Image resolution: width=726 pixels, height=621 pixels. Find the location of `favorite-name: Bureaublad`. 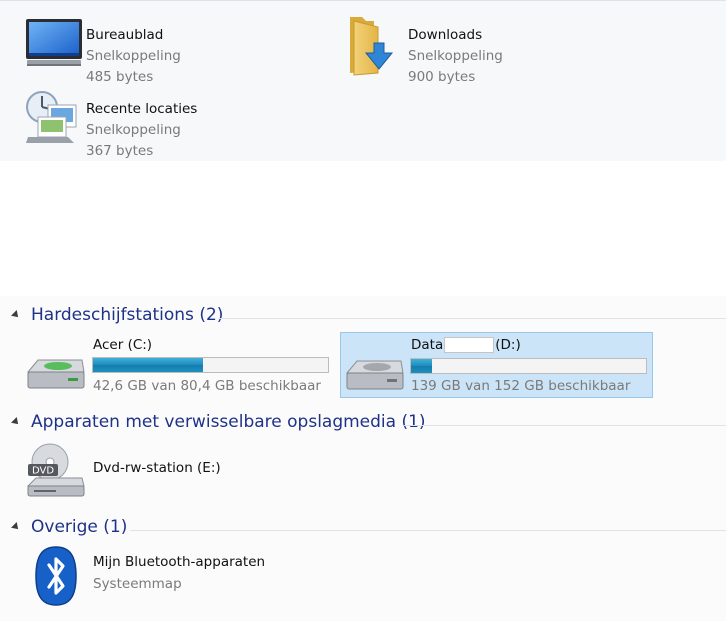

favorite-name: Bureaublad is located at coordinates (125, 35).